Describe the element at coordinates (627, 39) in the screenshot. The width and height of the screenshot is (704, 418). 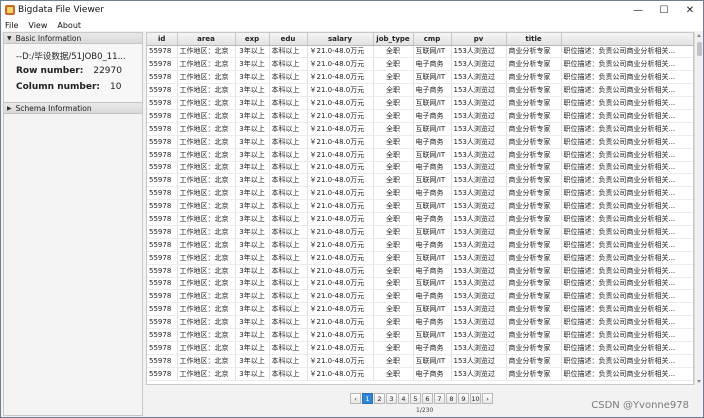
I see `column-header-extra` at that location.